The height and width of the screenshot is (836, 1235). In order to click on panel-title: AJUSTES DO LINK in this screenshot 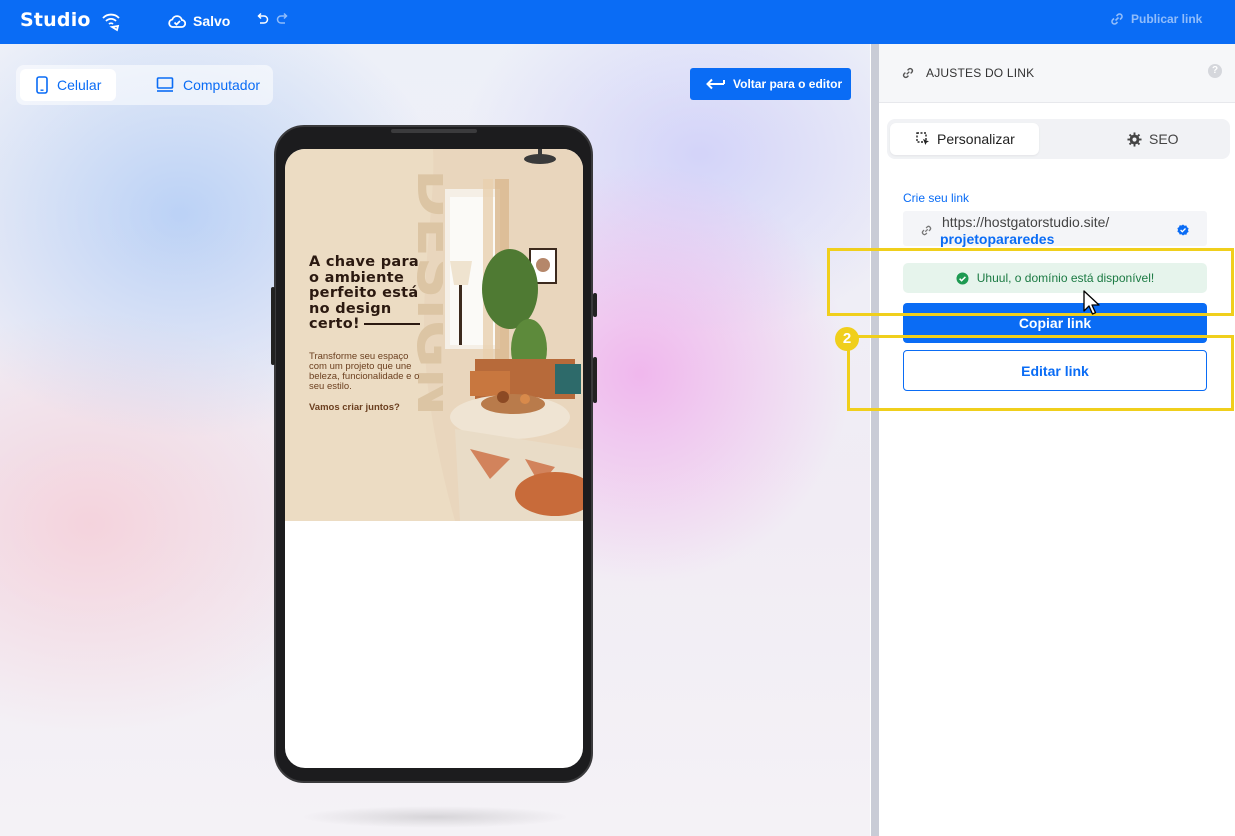, I will do `click(980, 73)`.